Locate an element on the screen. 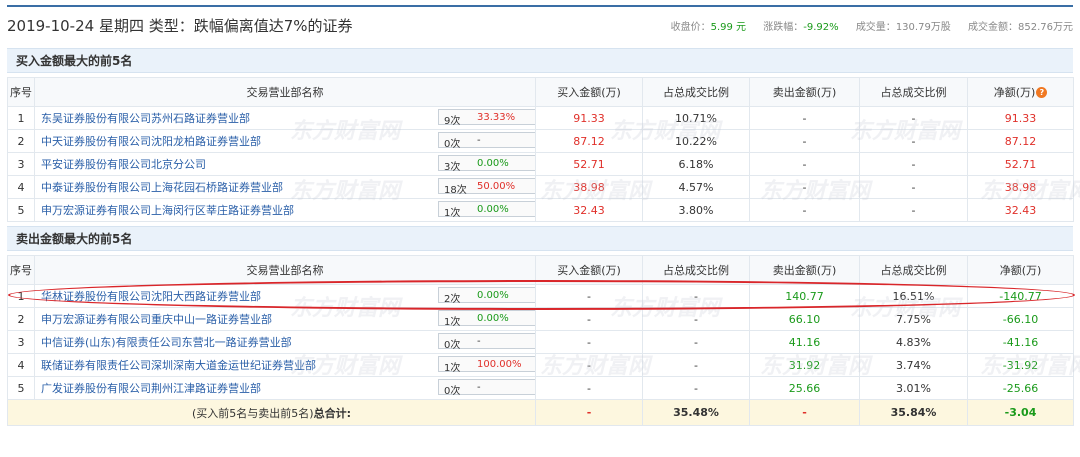 This screenshot has width=1080, height=457. close-price-label: 收盘价： is located at coordinates (690, 27).